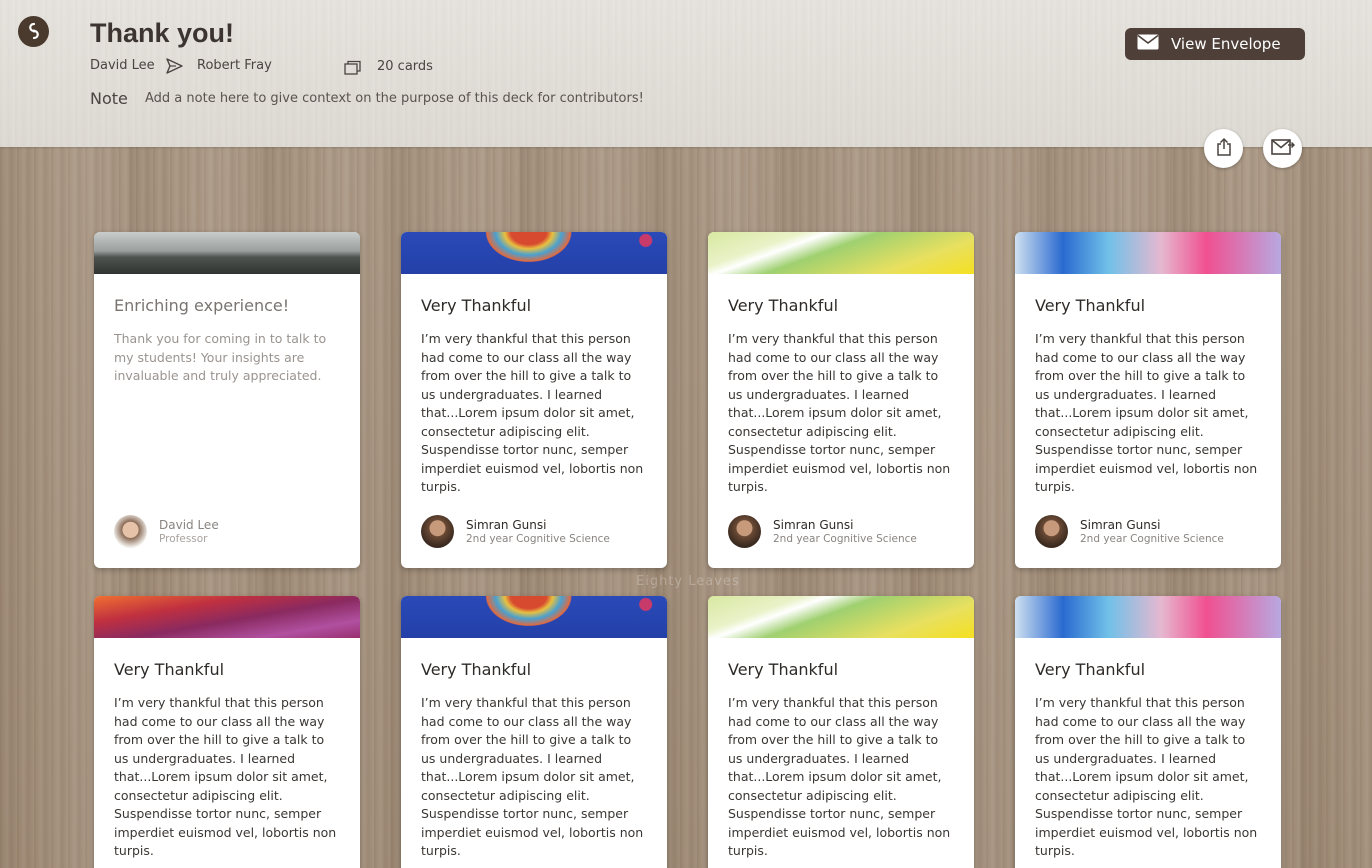  I want to click on page-title: Thank you!, so click(162, 33).